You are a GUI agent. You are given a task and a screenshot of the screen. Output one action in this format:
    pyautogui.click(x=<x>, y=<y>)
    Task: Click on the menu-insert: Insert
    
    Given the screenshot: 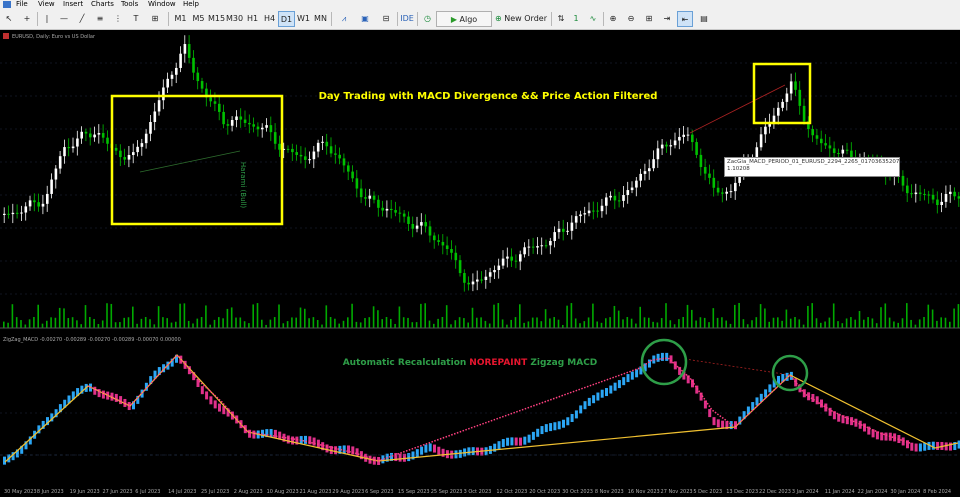 What is the action you would take?
    pyautogui.click(x=73, y=4)
    